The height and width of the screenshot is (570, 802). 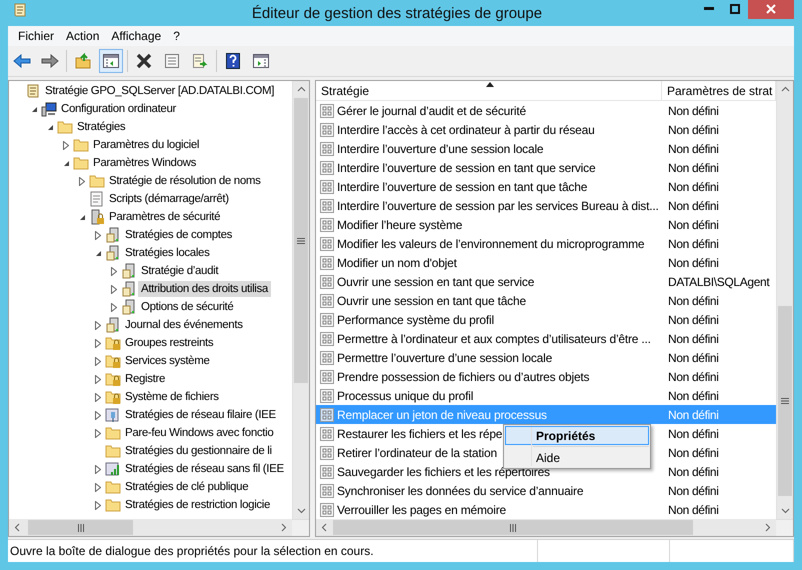 What do you see at coordinates (273, 551) in the screenshot?
I see `status-text: Ouvre la boîte de dialogue des propriétés pour la sélection en cours.` at bounding box center [273, 551].